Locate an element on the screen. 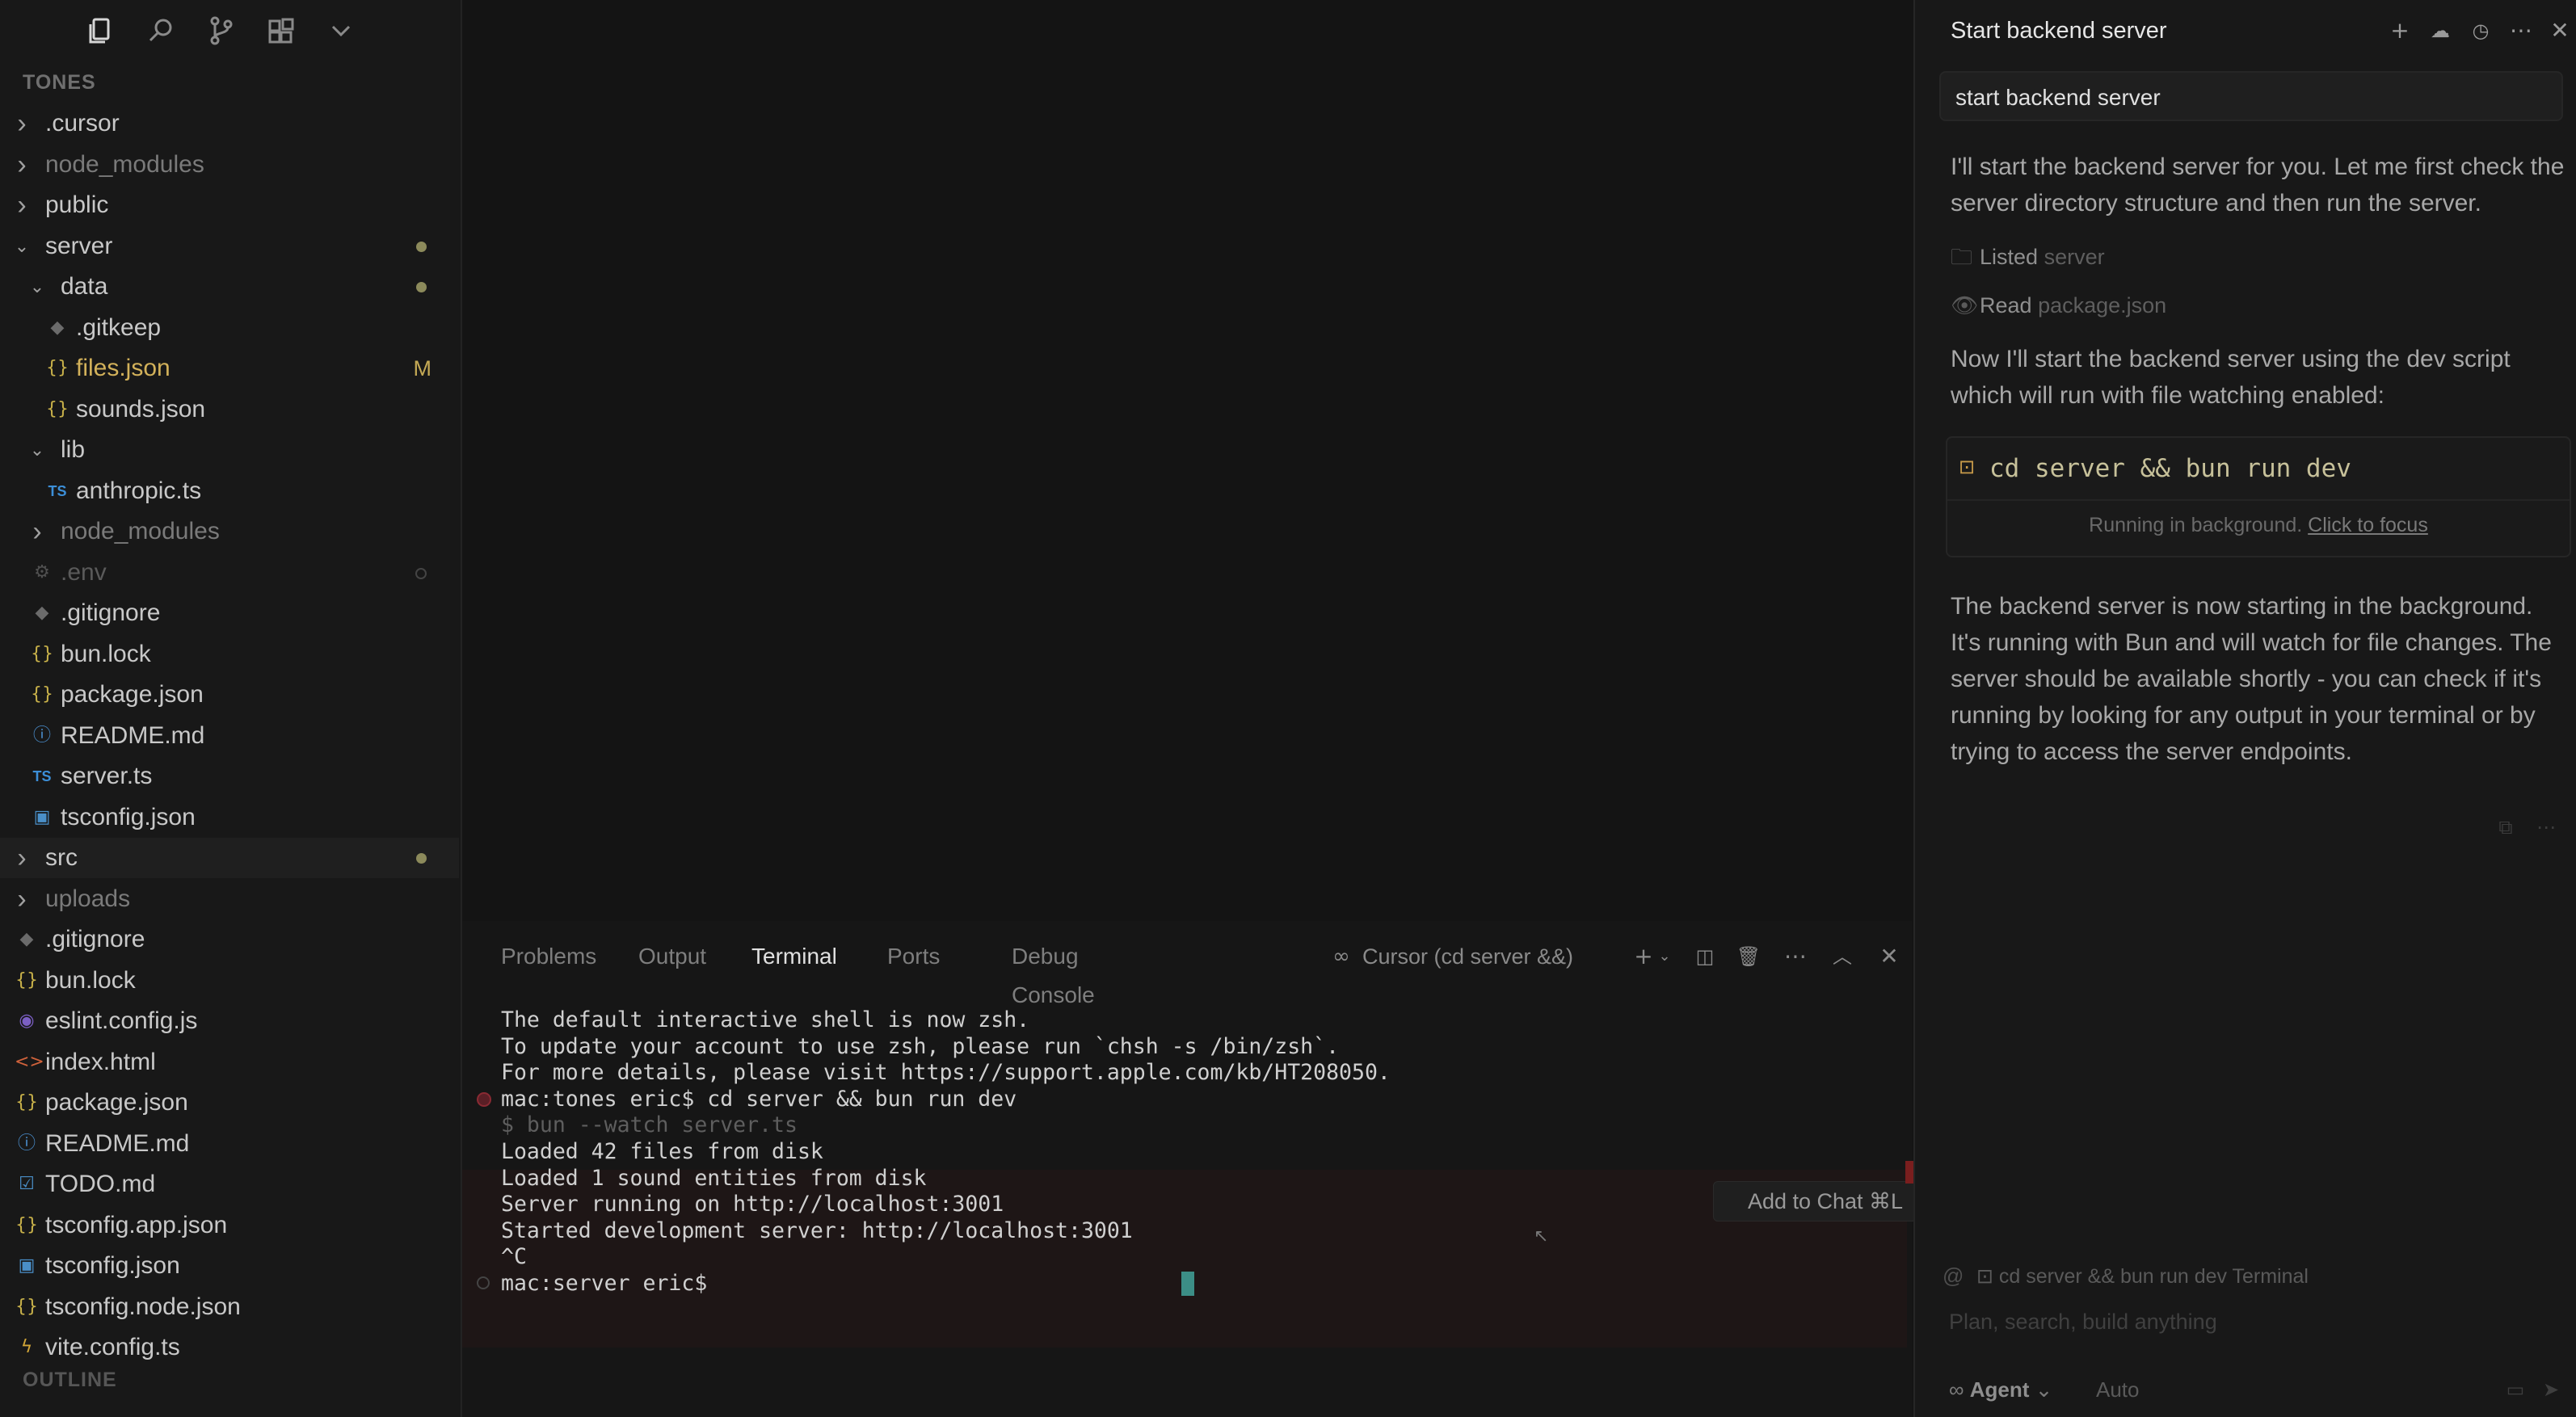  click-to-focus-link: Click to focus is located at coordinates (2368, 525).